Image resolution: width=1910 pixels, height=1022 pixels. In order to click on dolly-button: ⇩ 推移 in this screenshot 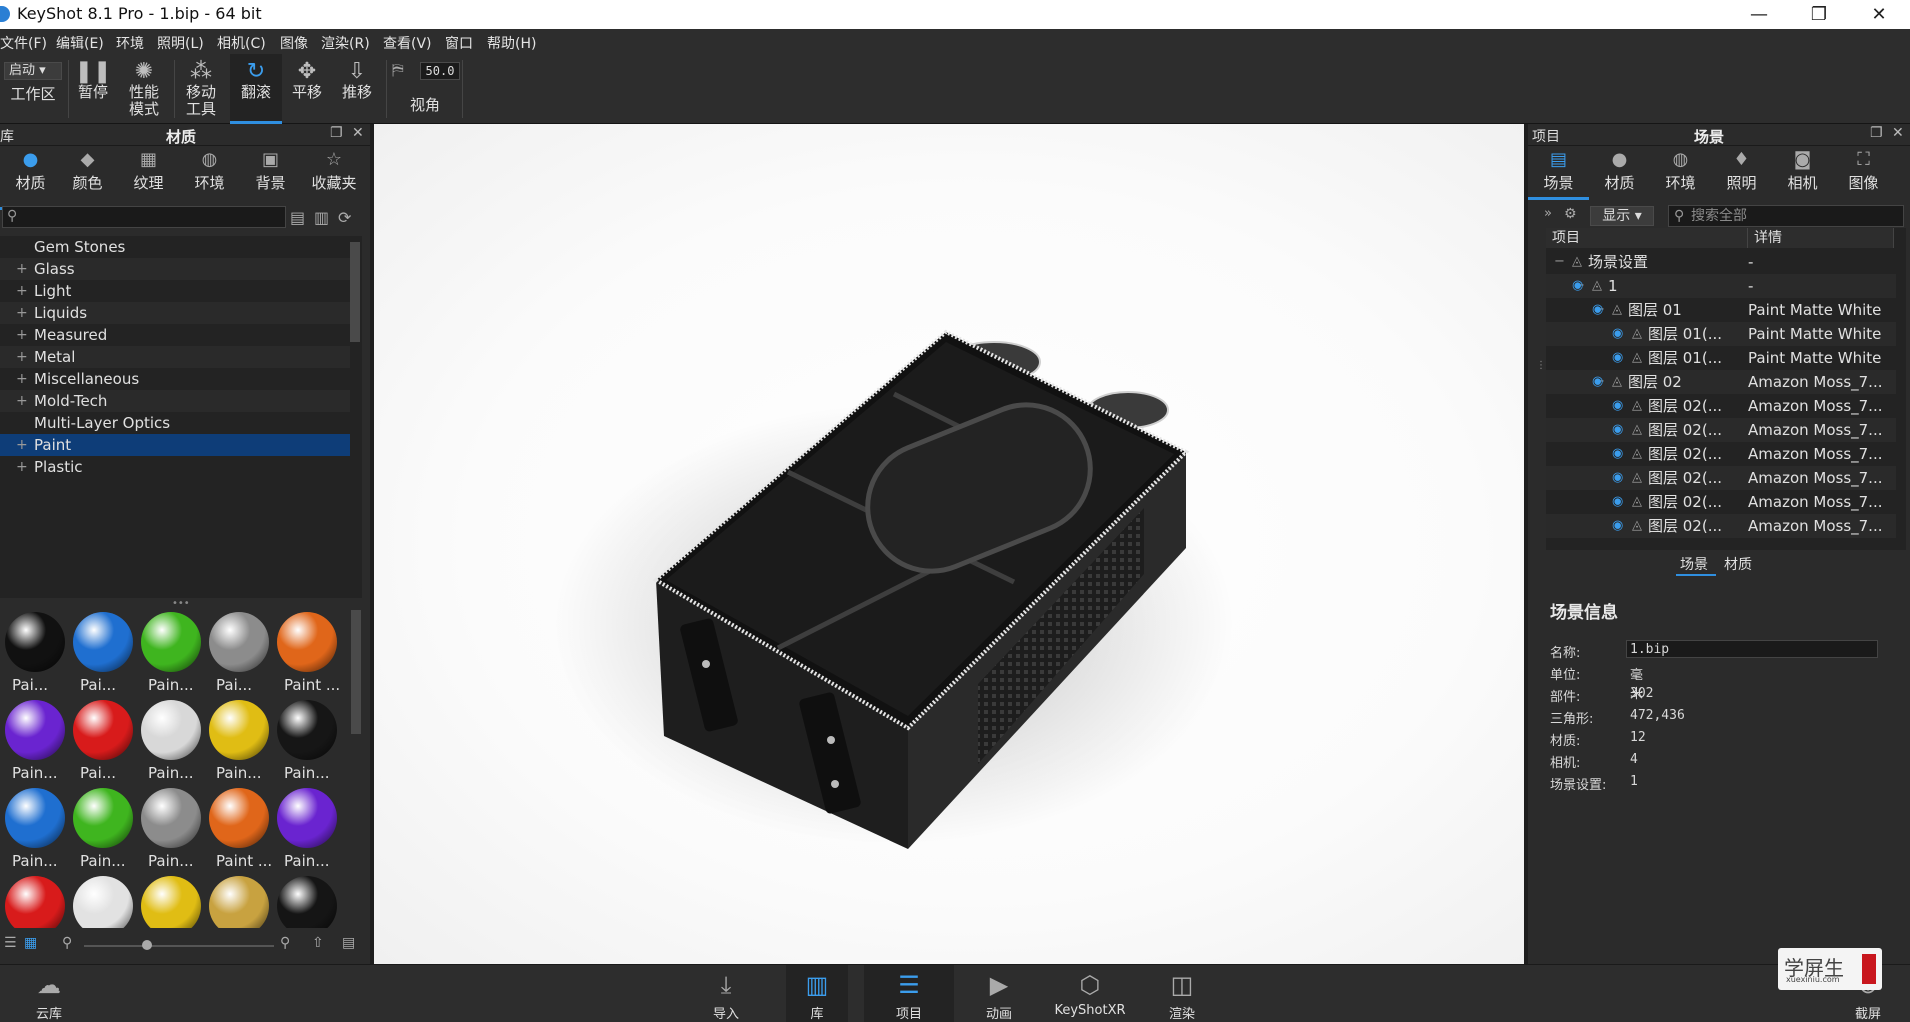, I will do `click(357, 89)`.